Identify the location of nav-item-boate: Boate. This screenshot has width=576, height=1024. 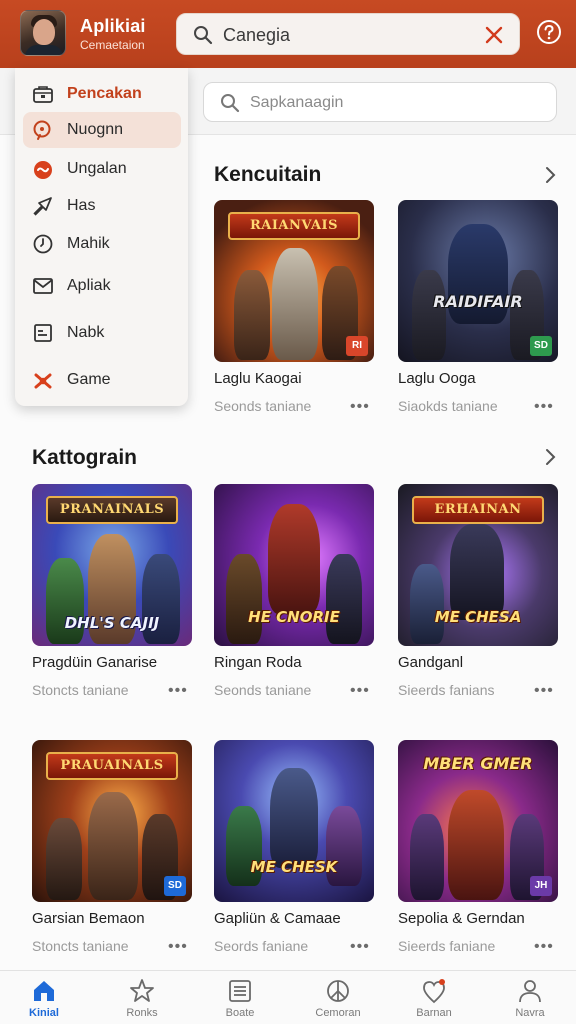
(240, 1000).